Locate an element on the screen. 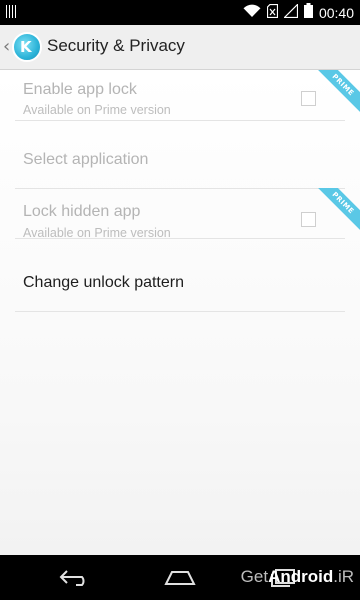 Image resolution: width=360 pixels, height=600 pixels. notification-icon is located at coordinates (11, 11).